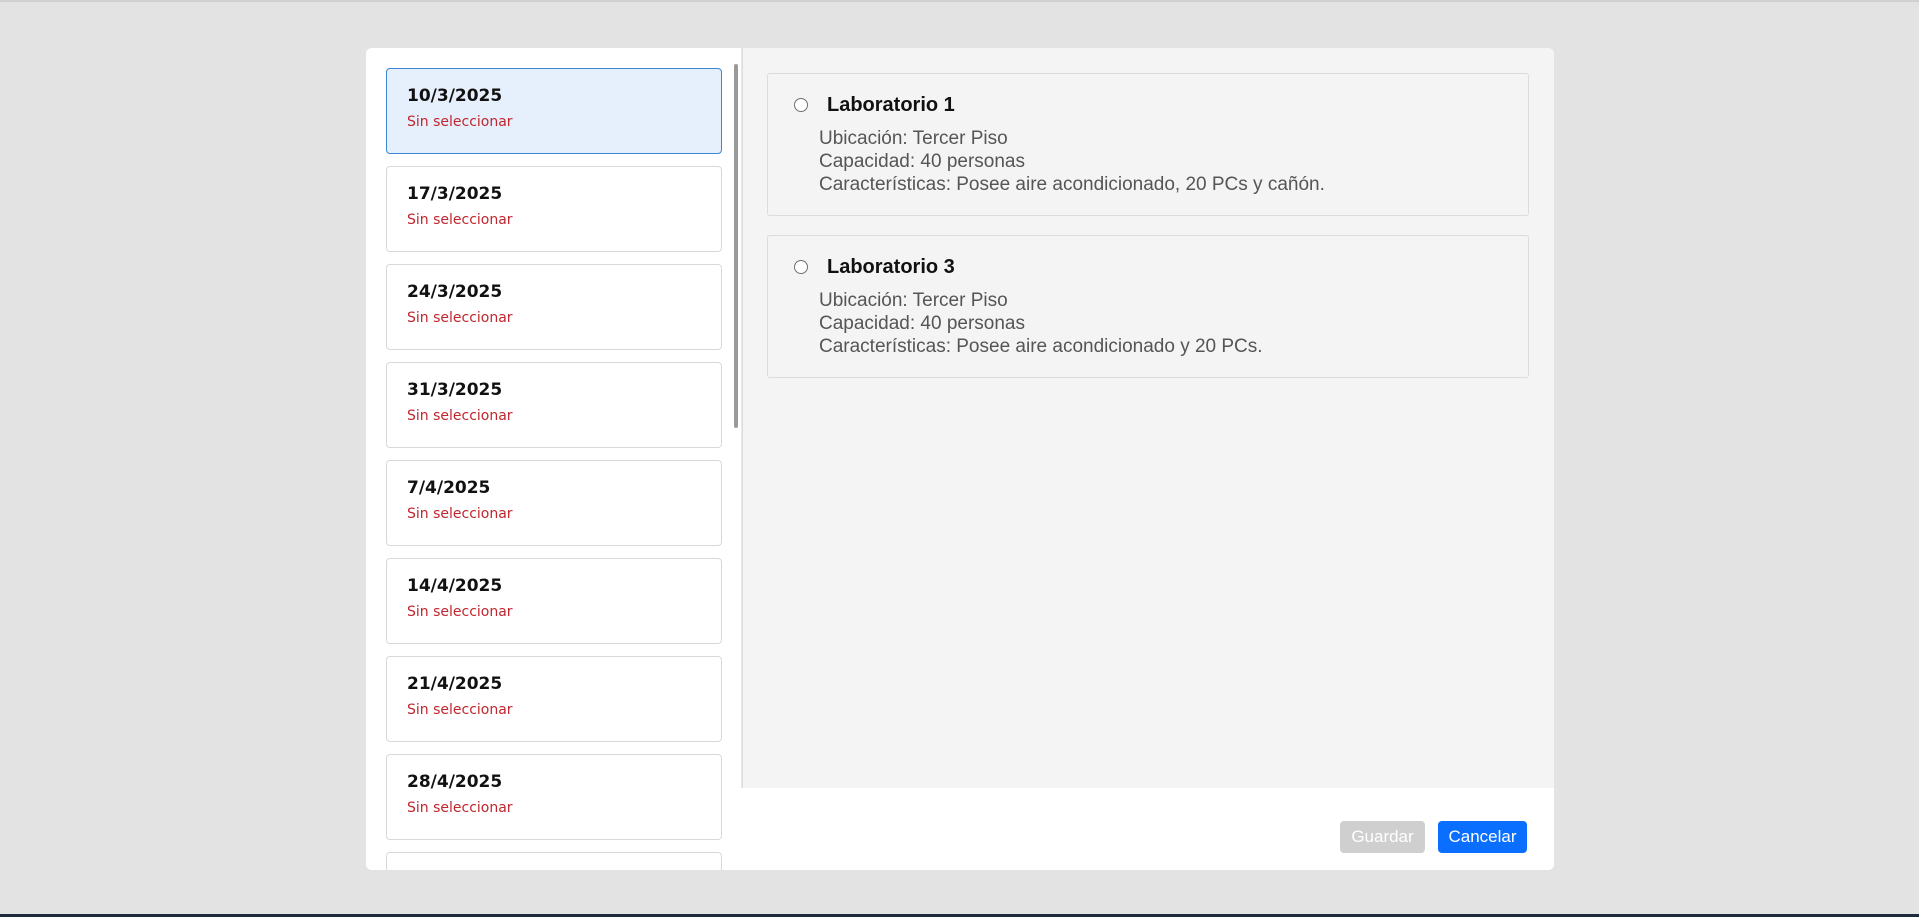  I want to click on date-title: 24/3/2025, so click(455, 292).